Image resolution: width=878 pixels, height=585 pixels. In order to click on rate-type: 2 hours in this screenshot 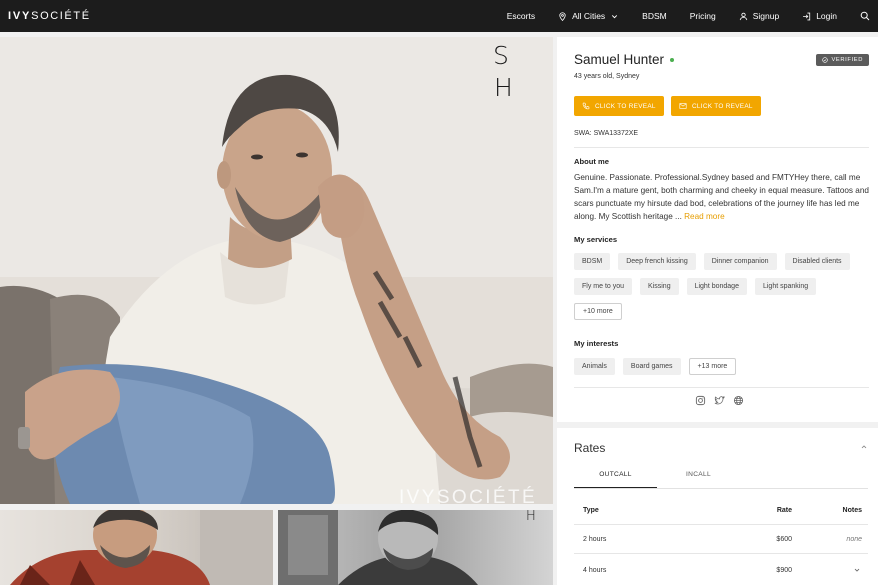, I will do `click(595, 539)`.